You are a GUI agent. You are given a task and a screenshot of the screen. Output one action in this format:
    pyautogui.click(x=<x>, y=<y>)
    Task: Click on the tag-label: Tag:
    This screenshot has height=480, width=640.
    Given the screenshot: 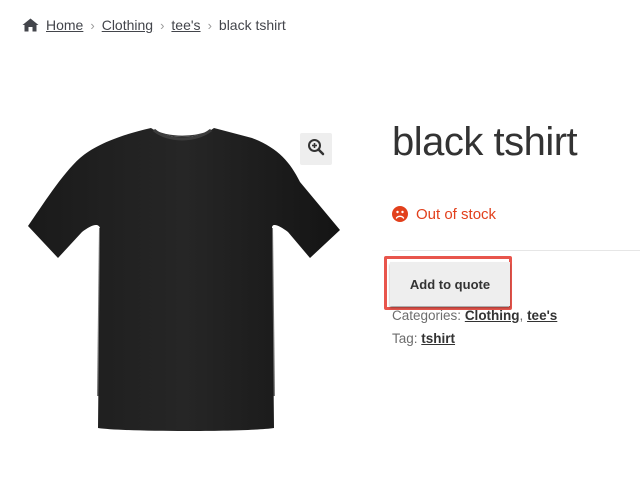 What is the action you would take?
    pyautogui.click(x=405, y=338)
    